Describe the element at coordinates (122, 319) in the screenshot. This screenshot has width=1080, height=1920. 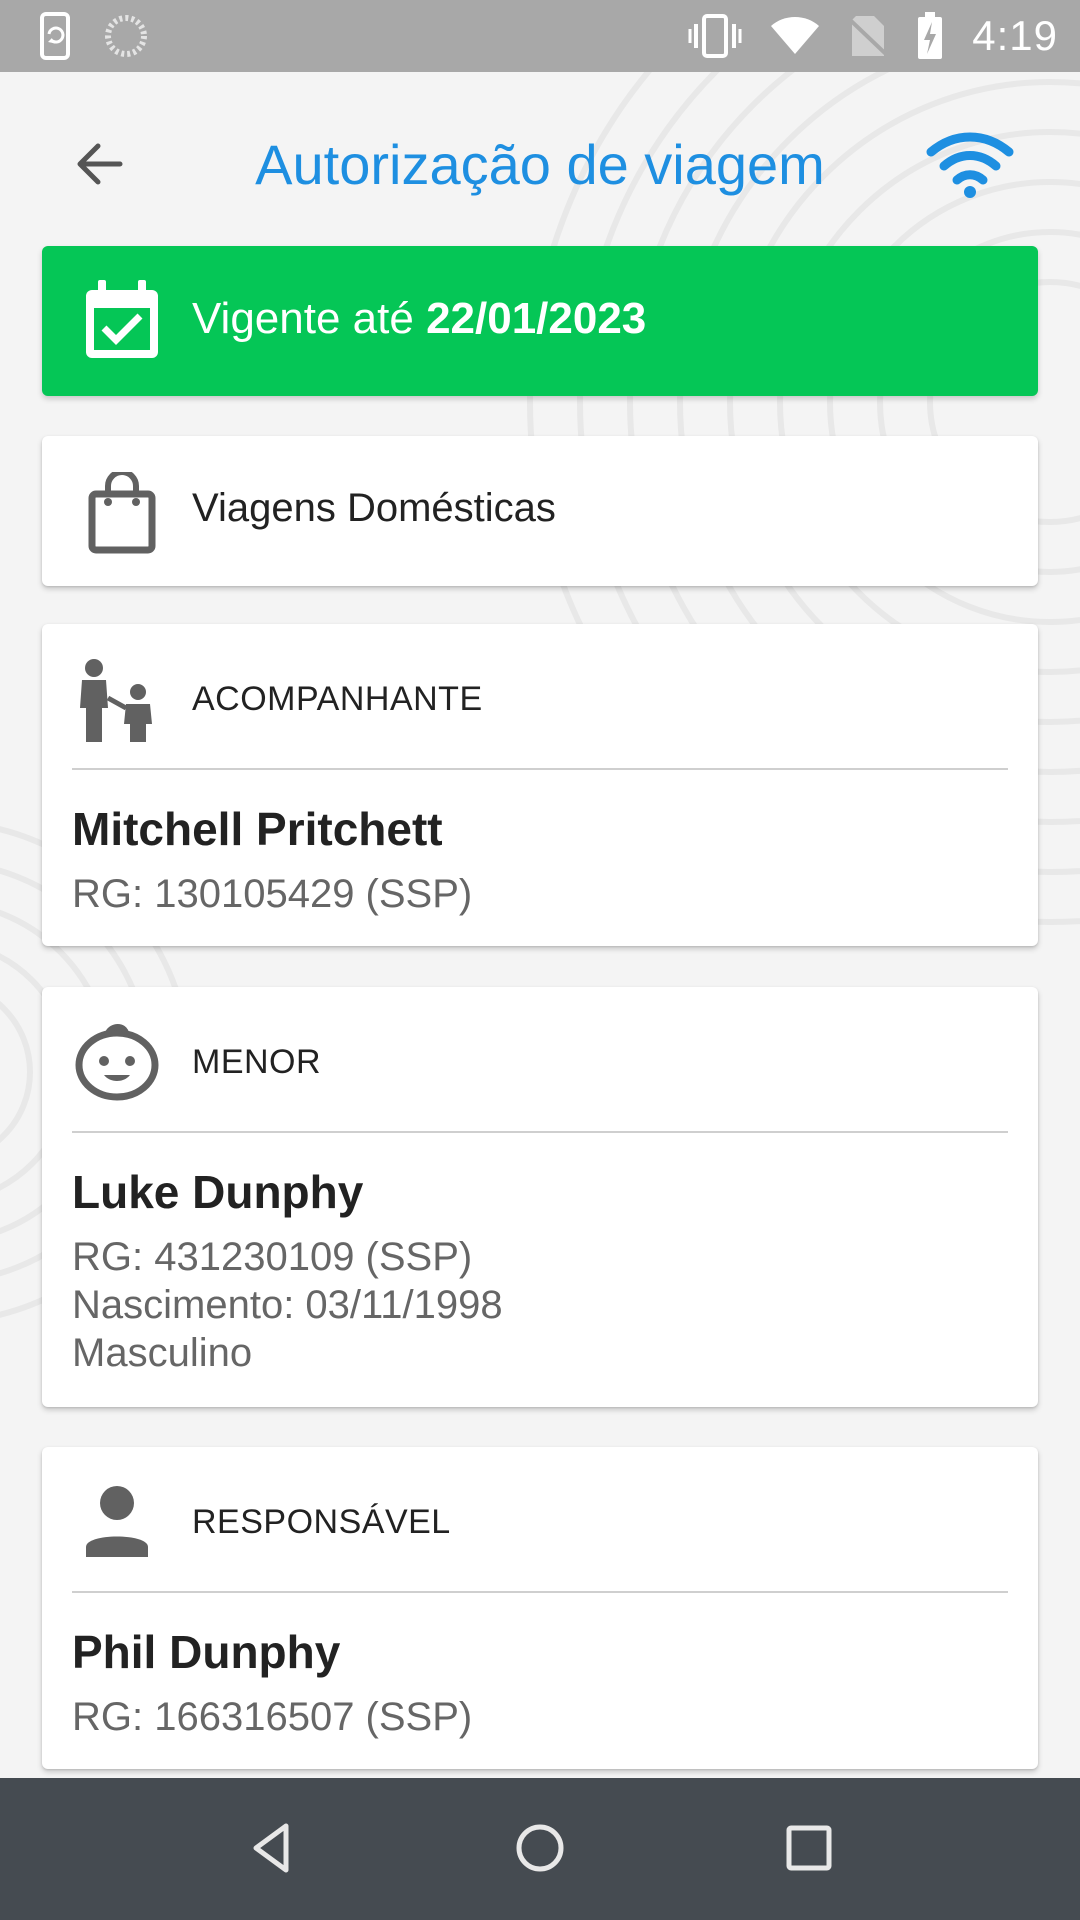
I see `calendar-check-icon` at that location.